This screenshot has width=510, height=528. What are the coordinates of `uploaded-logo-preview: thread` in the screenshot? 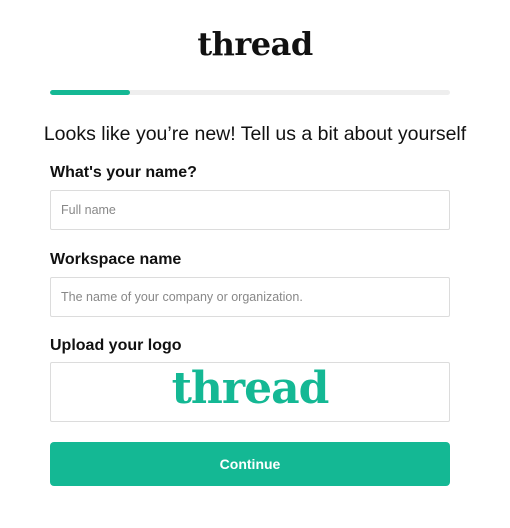 It's located at (250, 388).